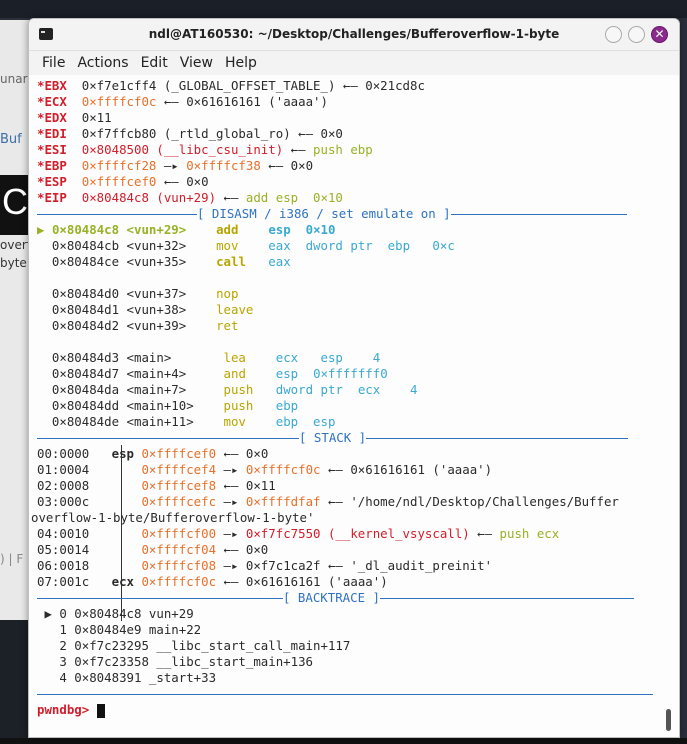  Describe the element at coordinates (154, 61) in the screenshot. I see `menu-edit: Edit` at that location.